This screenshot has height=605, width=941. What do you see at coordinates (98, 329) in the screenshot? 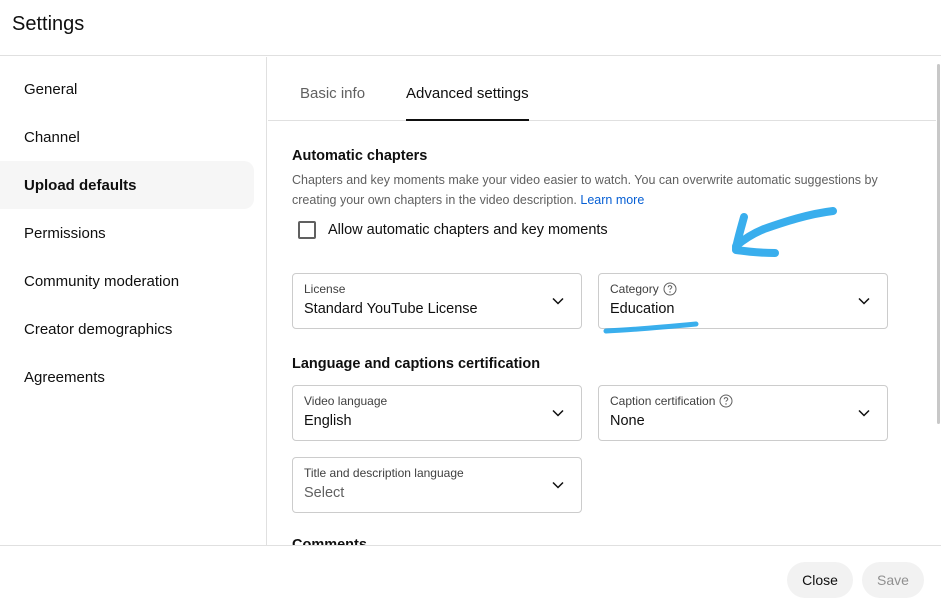
I see `sidebar-item-label: Creator demographics` at bounding box center [98, 329].